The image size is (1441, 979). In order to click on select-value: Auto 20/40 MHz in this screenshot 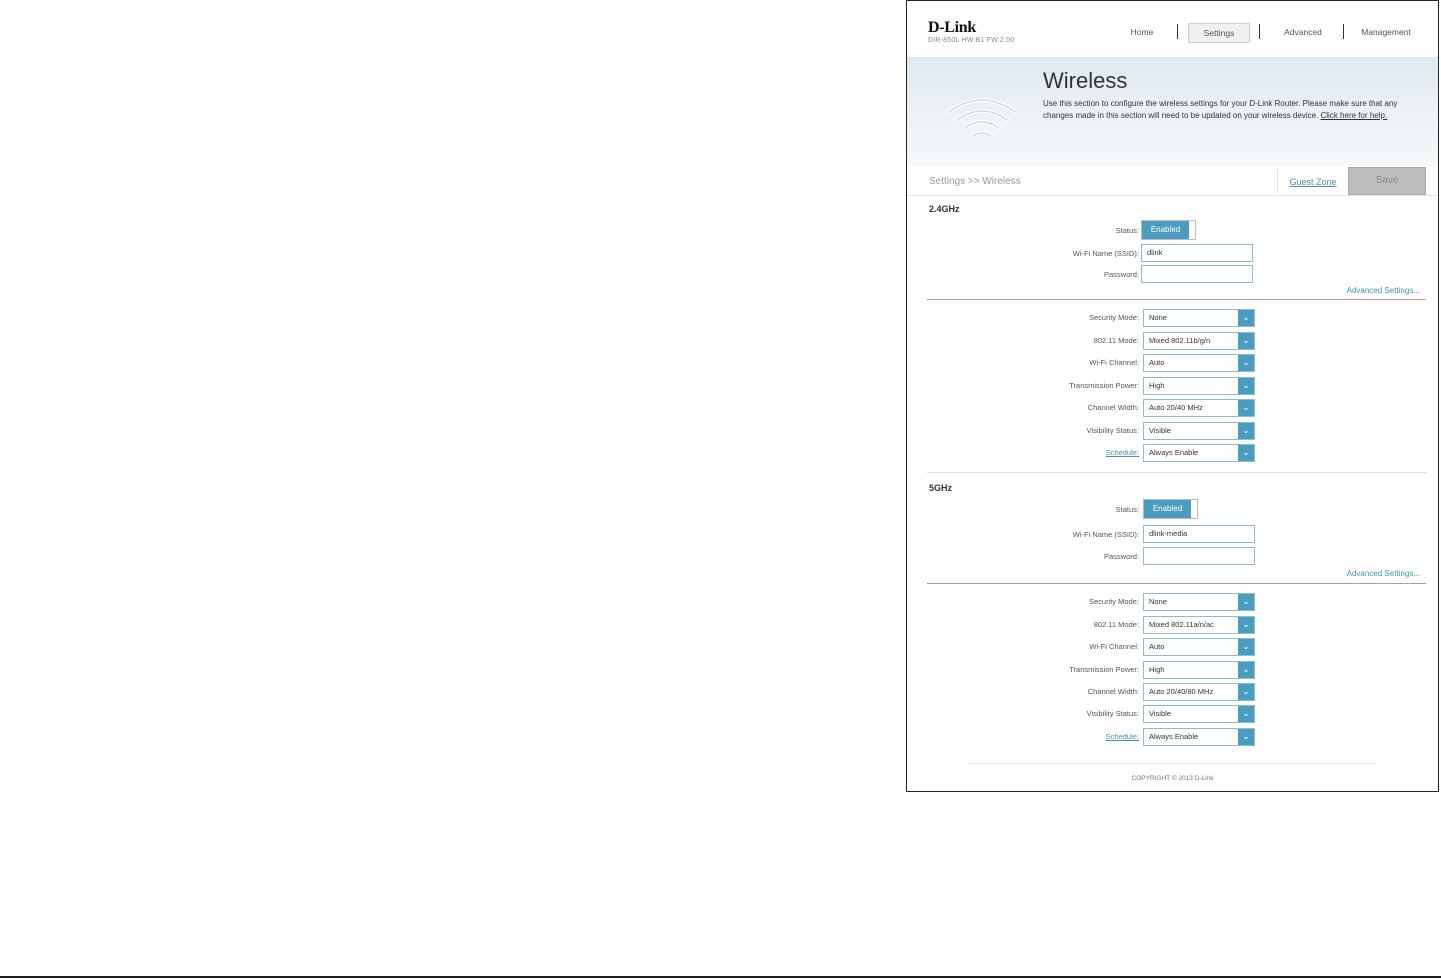, I will do `click(1176, 407)`.